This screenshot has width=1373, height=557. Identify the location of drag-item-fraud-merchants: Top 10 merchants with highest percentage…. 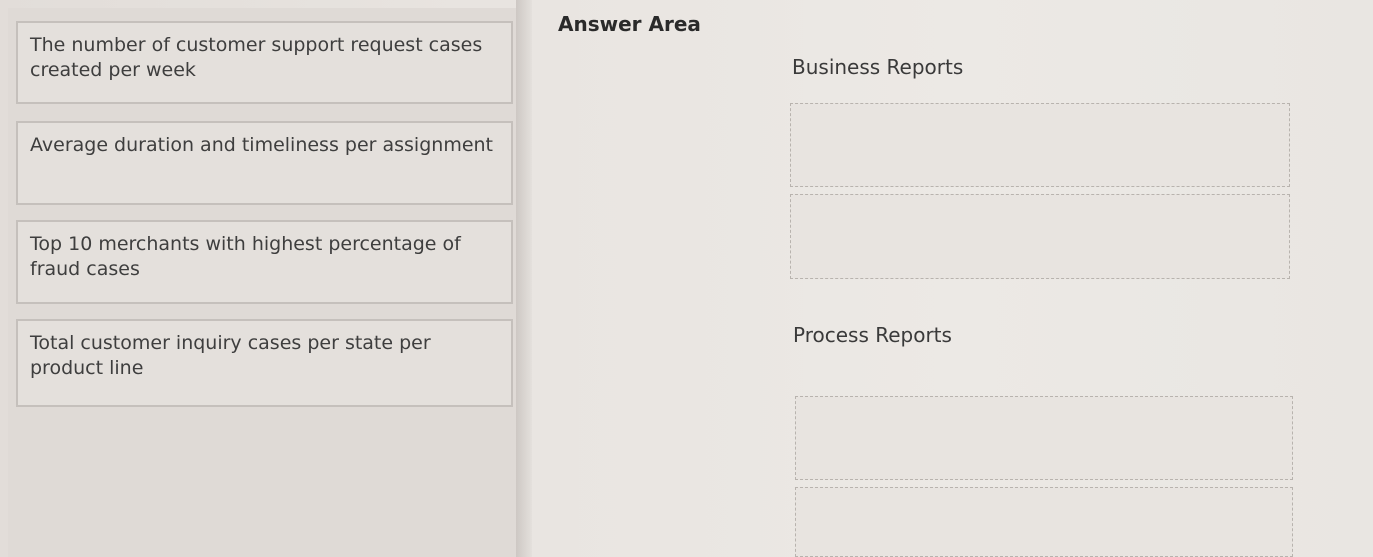
(264, 262).